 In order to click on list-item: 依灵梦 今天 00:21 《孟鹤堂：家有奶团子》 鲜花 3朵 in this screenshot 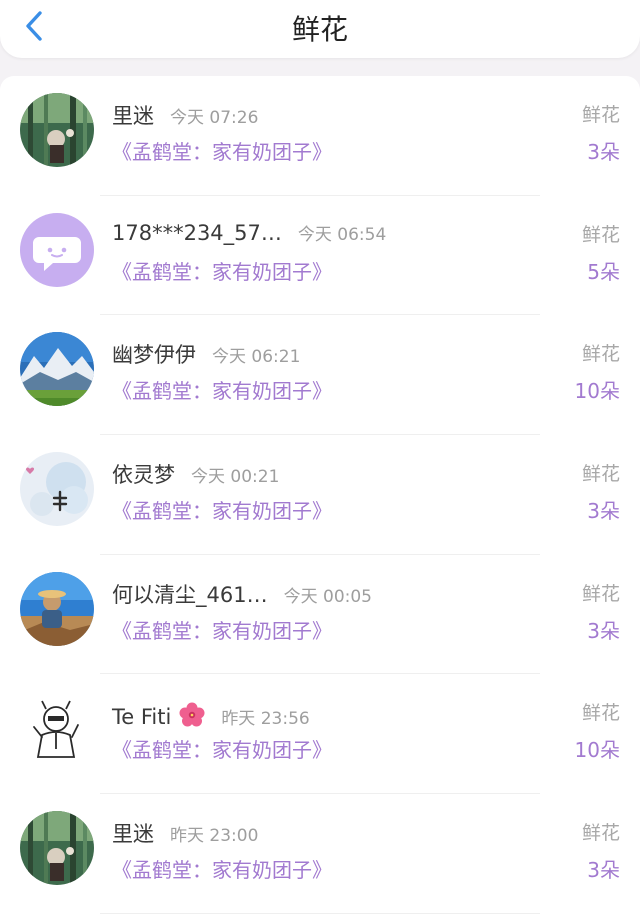, I will do `click(320, 495)`.